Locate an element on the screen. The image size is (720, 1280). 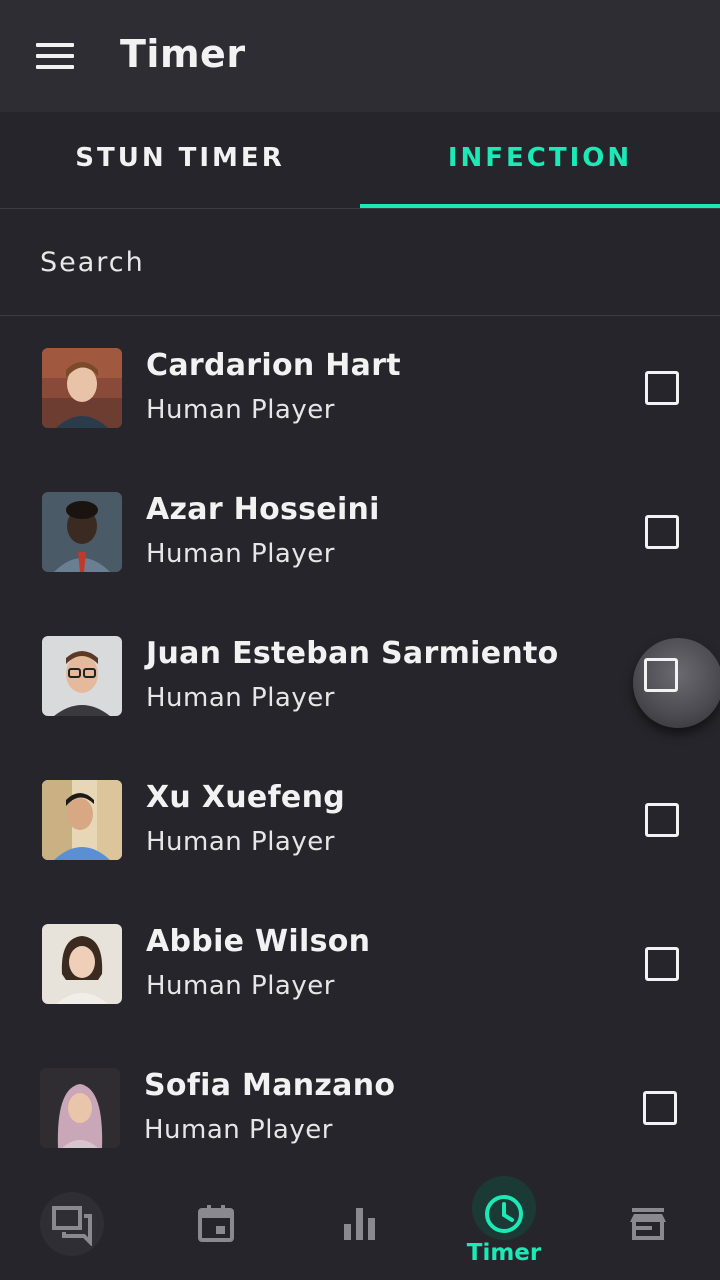
nav-calendar is located at coordinates (216, 1224).